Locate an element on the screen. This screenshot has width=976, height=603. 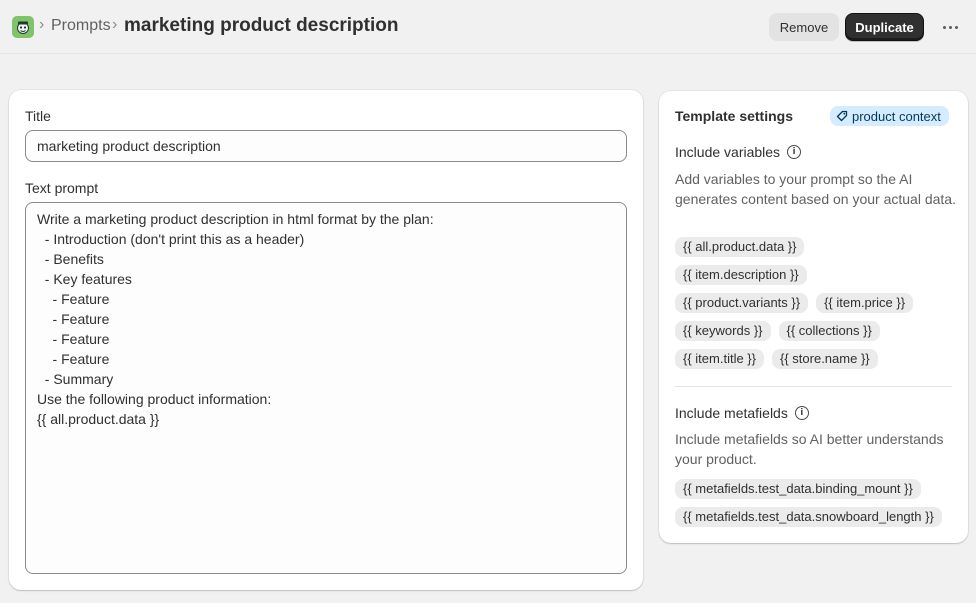
variable-chip: {{ keywords }} is located at coordinates (723, 331).